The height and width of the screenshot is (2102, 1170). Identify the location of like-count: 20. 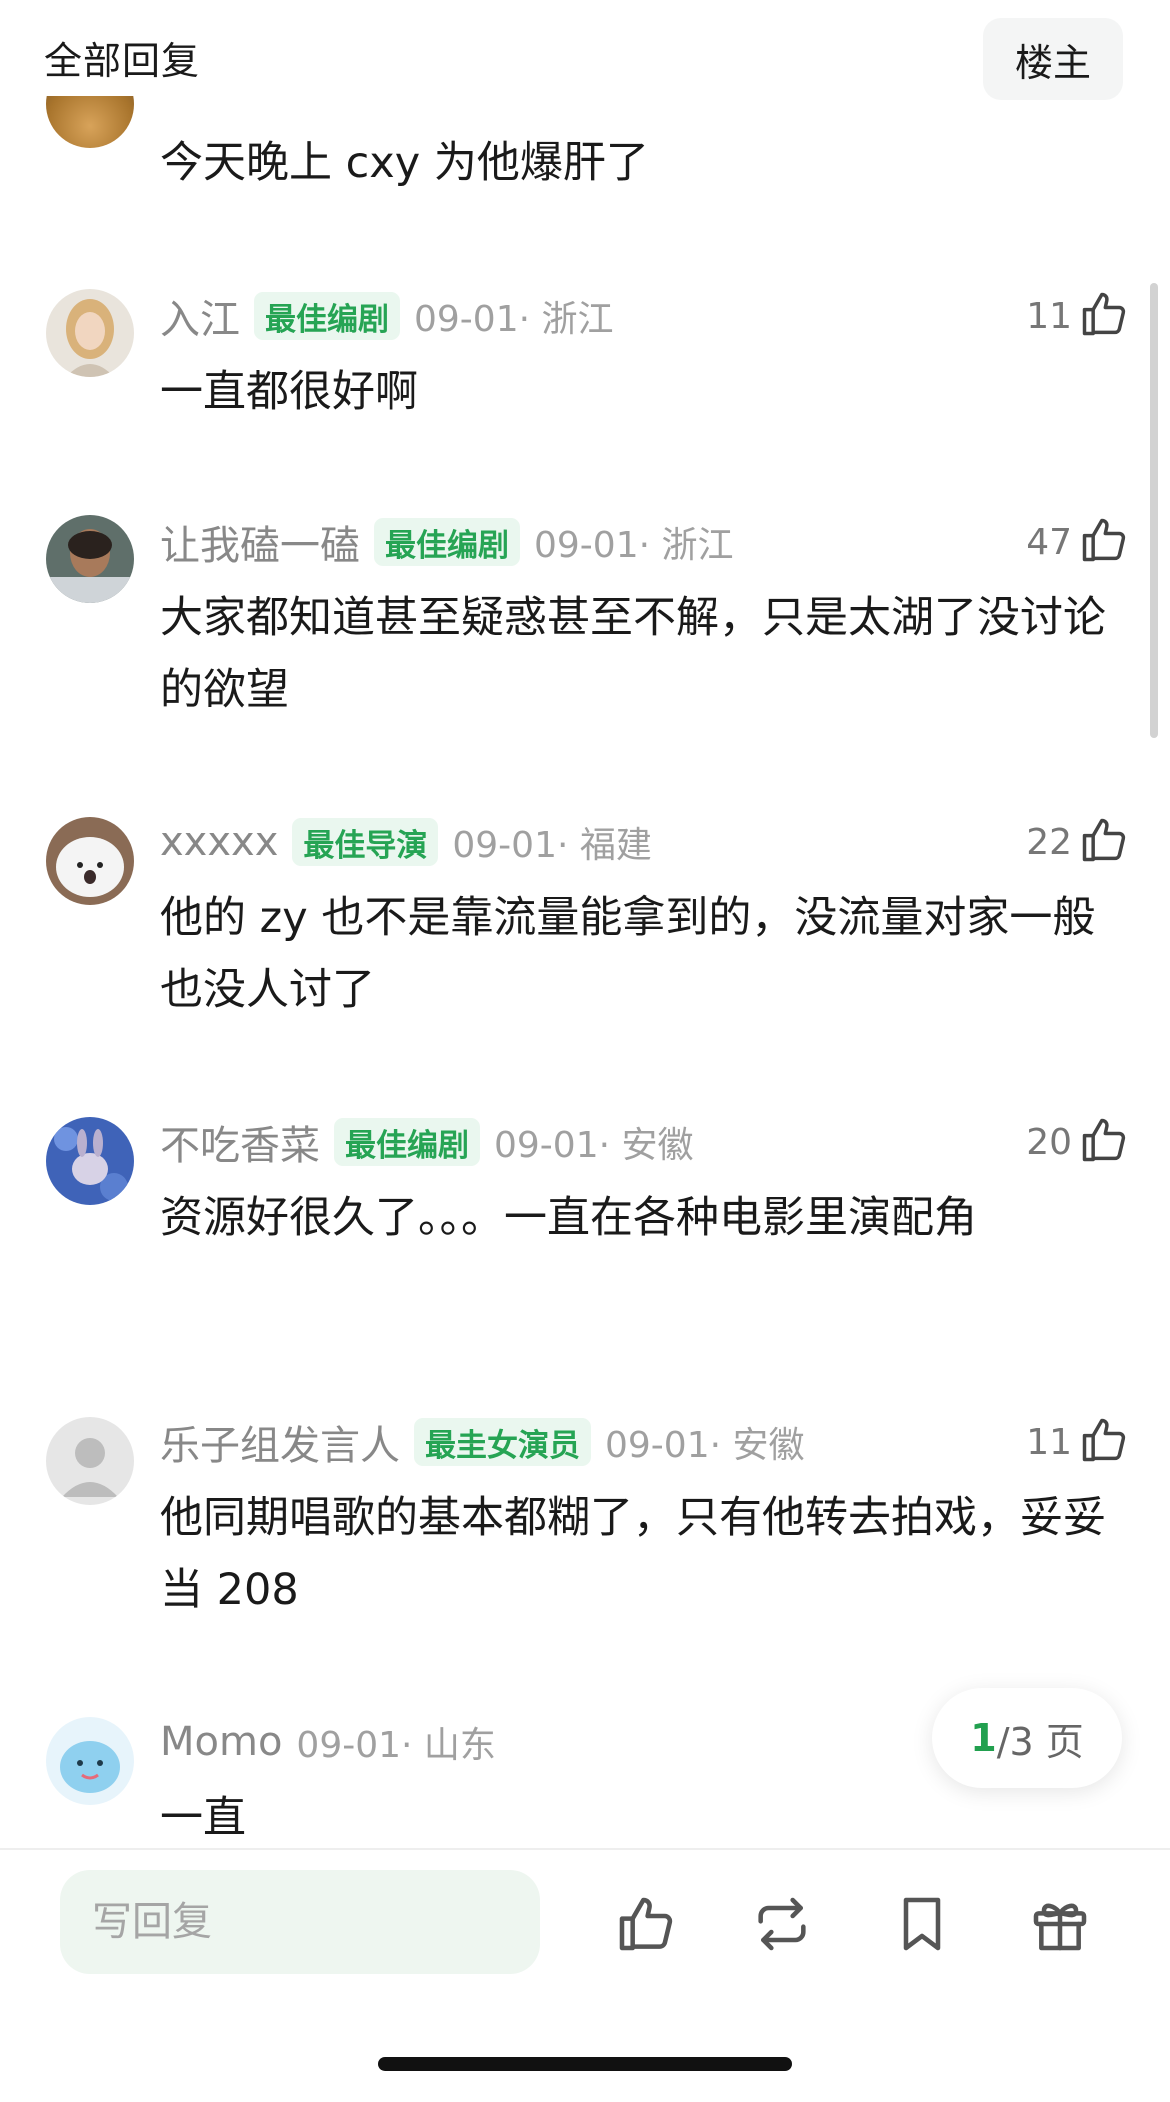
(1049, 1142).